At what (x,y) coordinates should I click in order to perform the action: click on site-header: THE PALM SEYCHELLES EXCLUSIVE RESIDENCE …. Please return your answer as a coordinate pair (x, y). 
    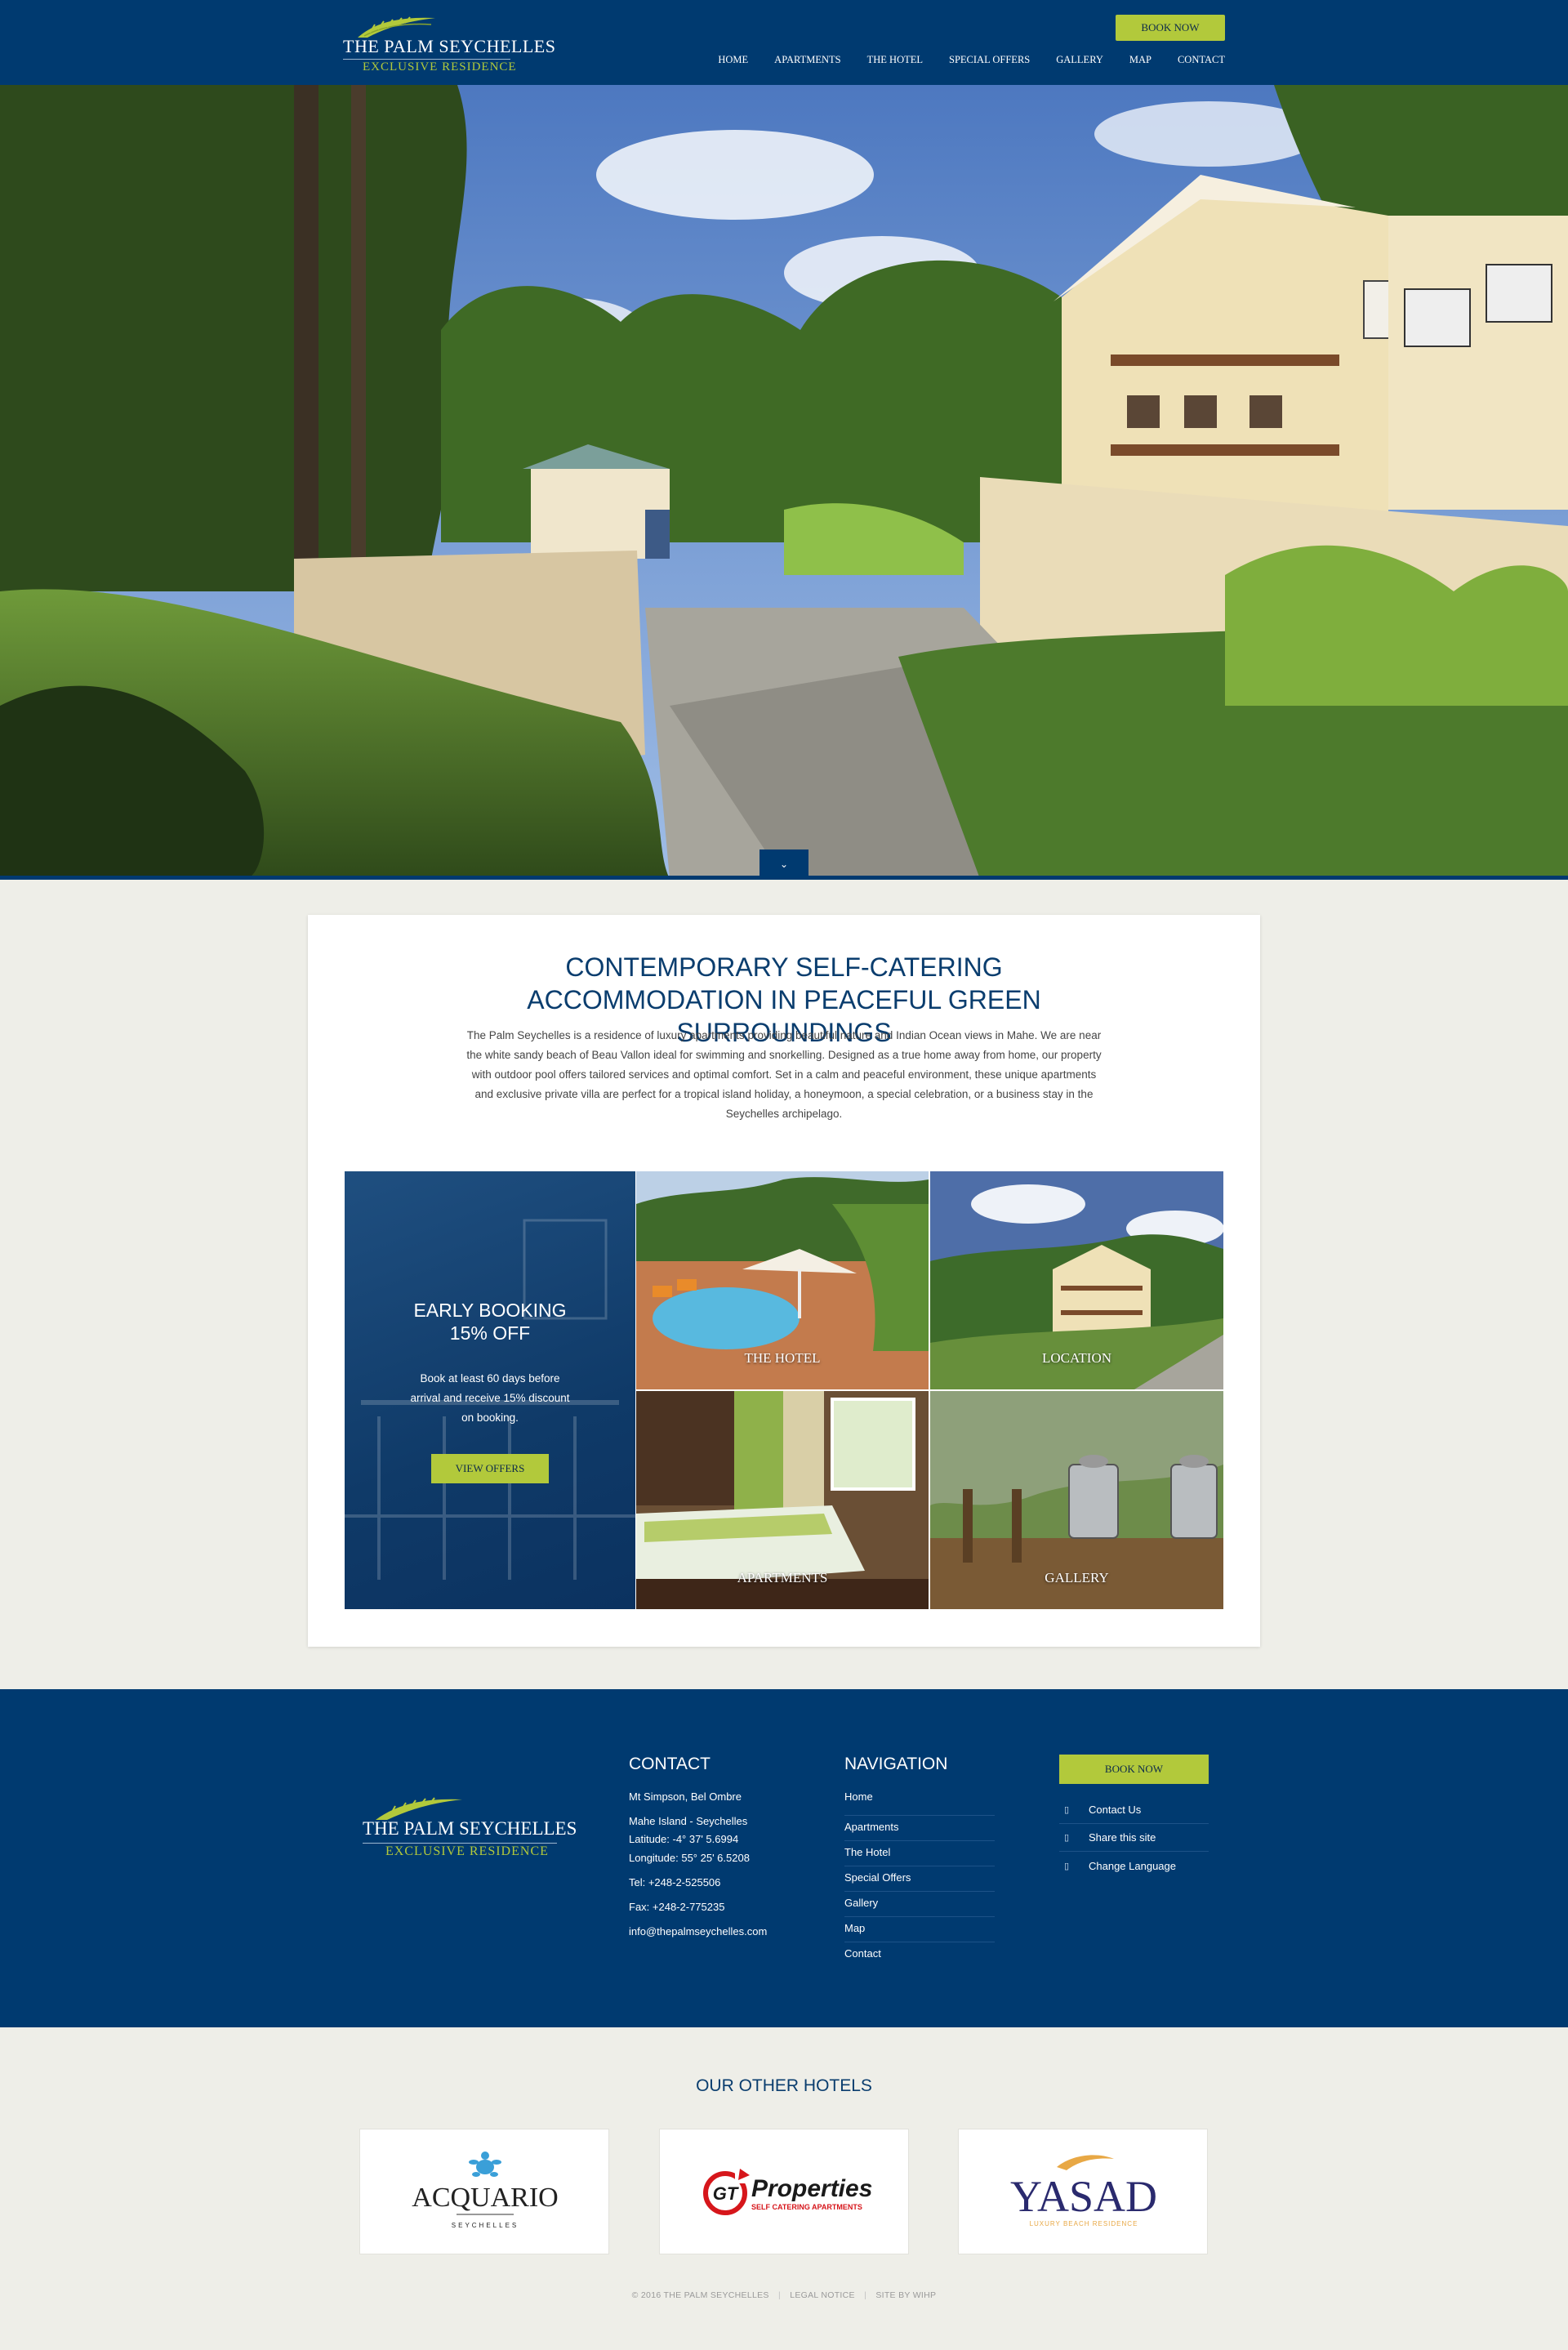
    Looking at the image, I should click on (784, 43).